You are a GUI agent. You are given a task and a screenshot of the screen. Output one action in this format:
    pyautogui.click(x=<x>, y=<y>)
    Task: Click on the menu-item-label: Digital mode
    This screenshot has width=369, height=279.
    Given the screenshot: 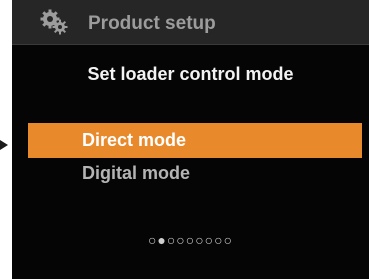 What is the action you would take?
    pyautogui.click(x=136, y=173)
    